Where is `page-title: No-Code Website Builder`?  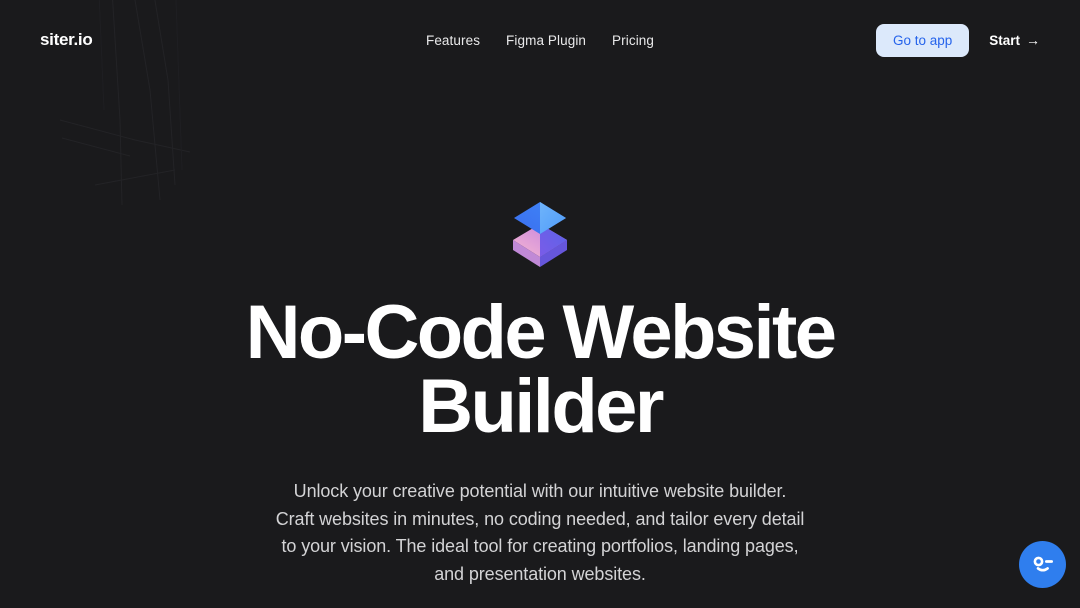
page-title: No-Code Website Builder is located at coordinates (541, 369).